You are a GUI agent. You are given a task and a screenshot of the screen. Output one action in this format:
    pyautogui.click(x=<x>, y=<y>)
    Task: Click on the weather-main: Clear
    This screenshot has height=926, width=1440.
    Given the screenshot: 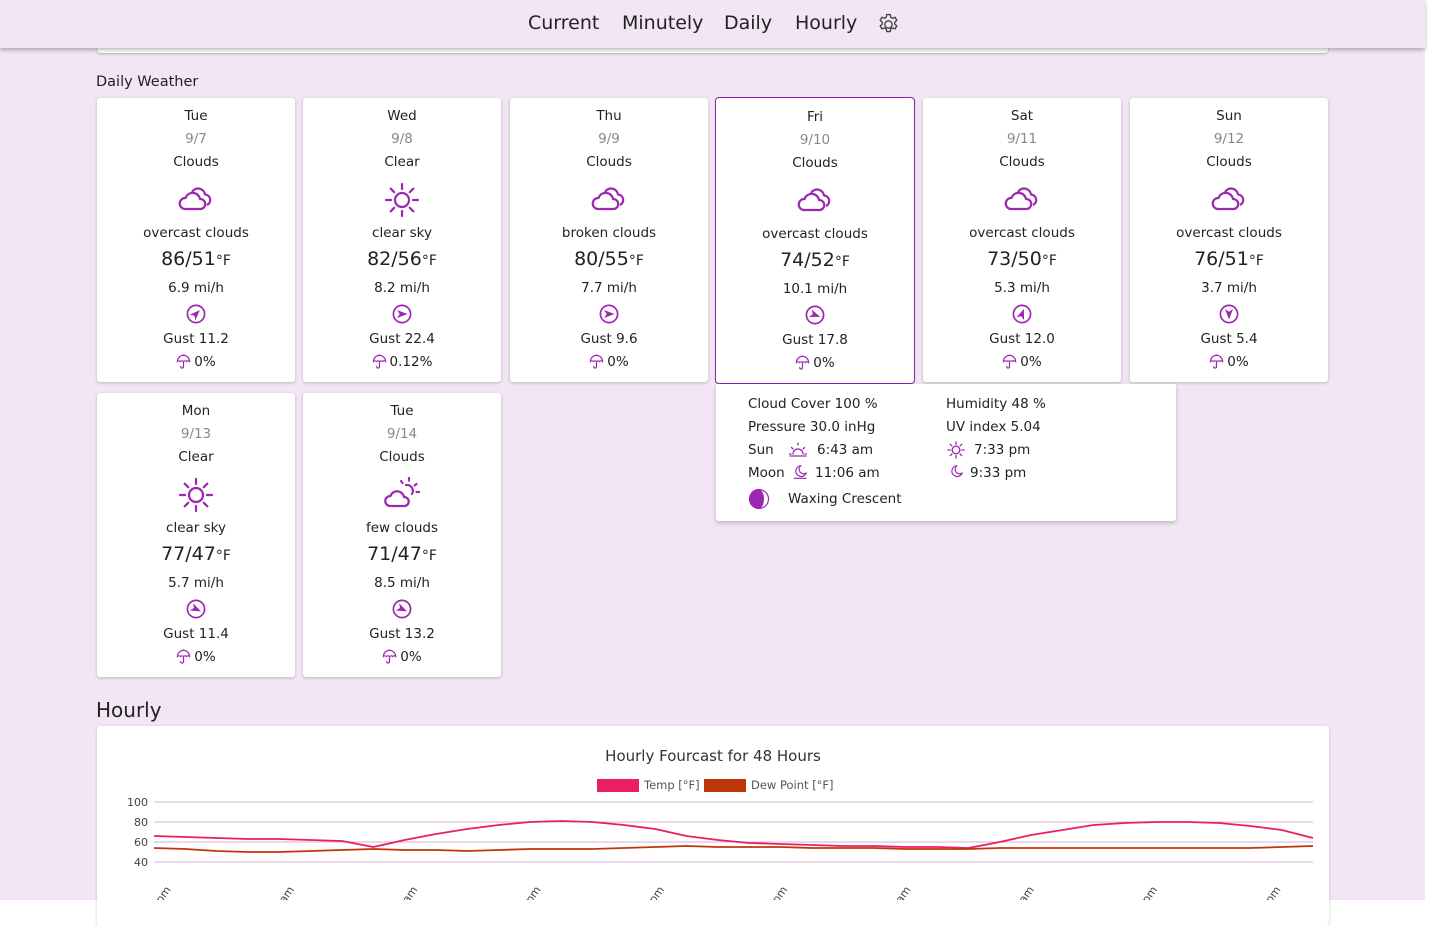 What is the action you would take?
    pyautogui.click(x=402, y=162)
    